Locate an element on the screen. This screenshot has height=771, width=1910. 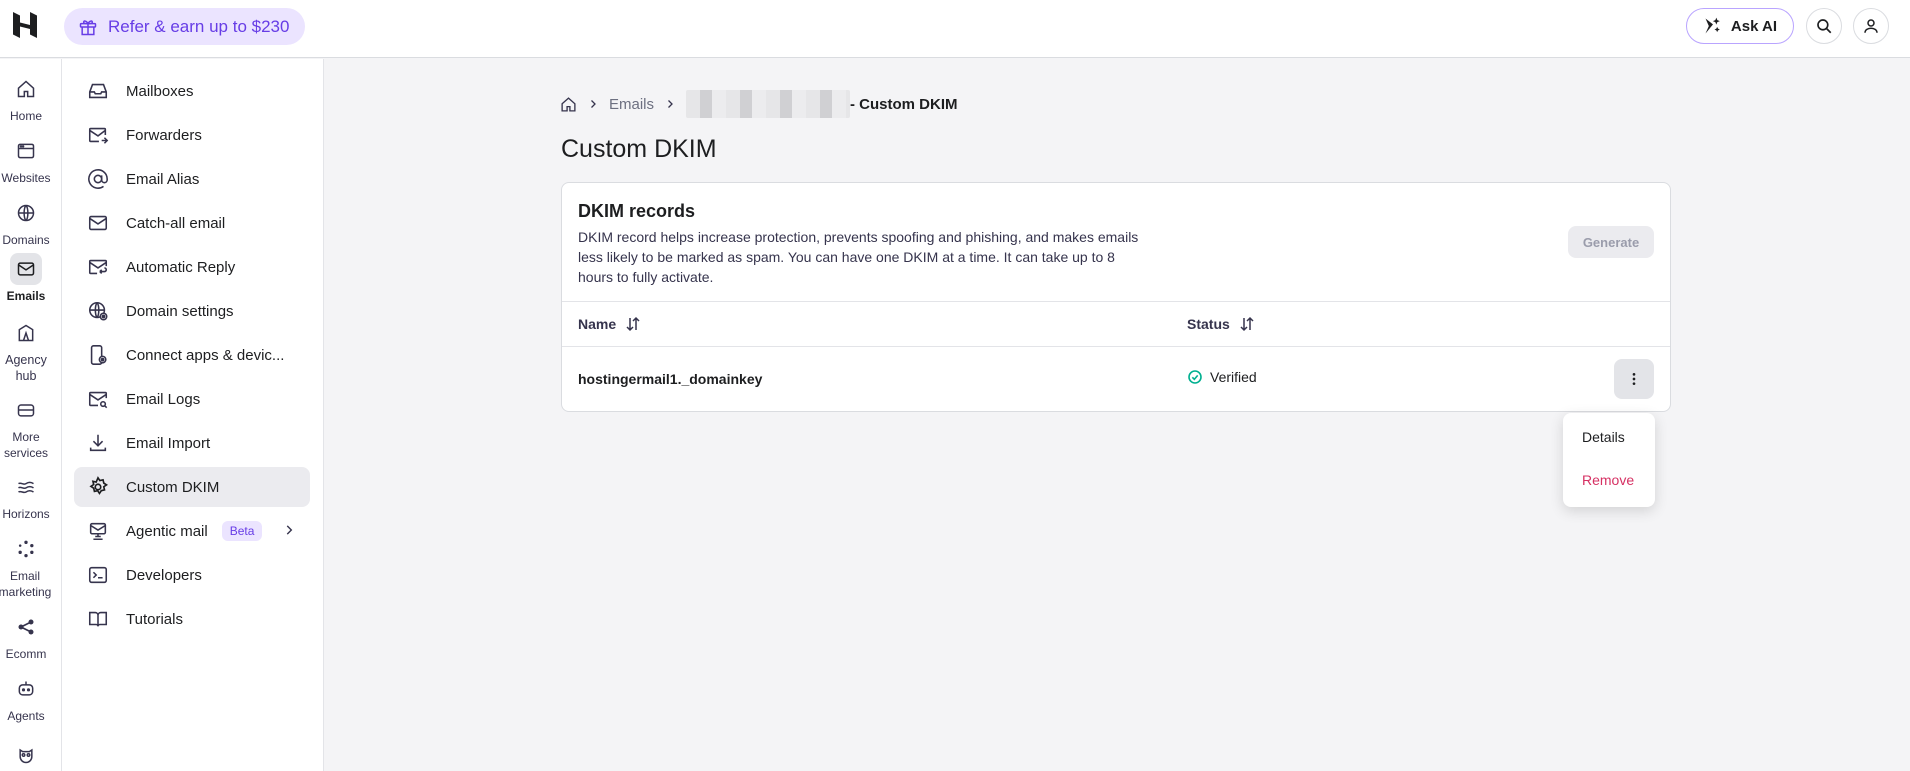
row-actions-button is located at coordinates (1634, 379).